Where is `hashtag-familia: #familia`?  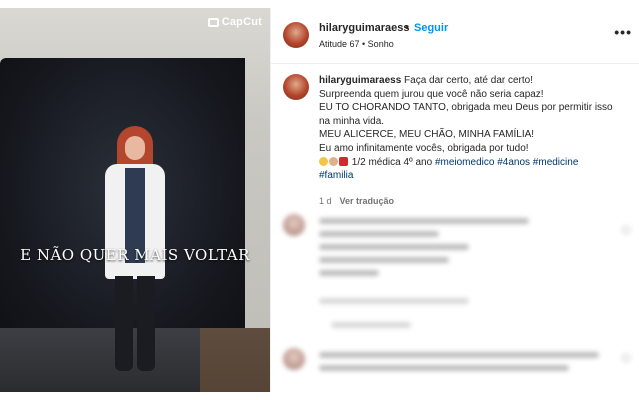 hashtag-familia: #familia is located at coordinates (336, 175).